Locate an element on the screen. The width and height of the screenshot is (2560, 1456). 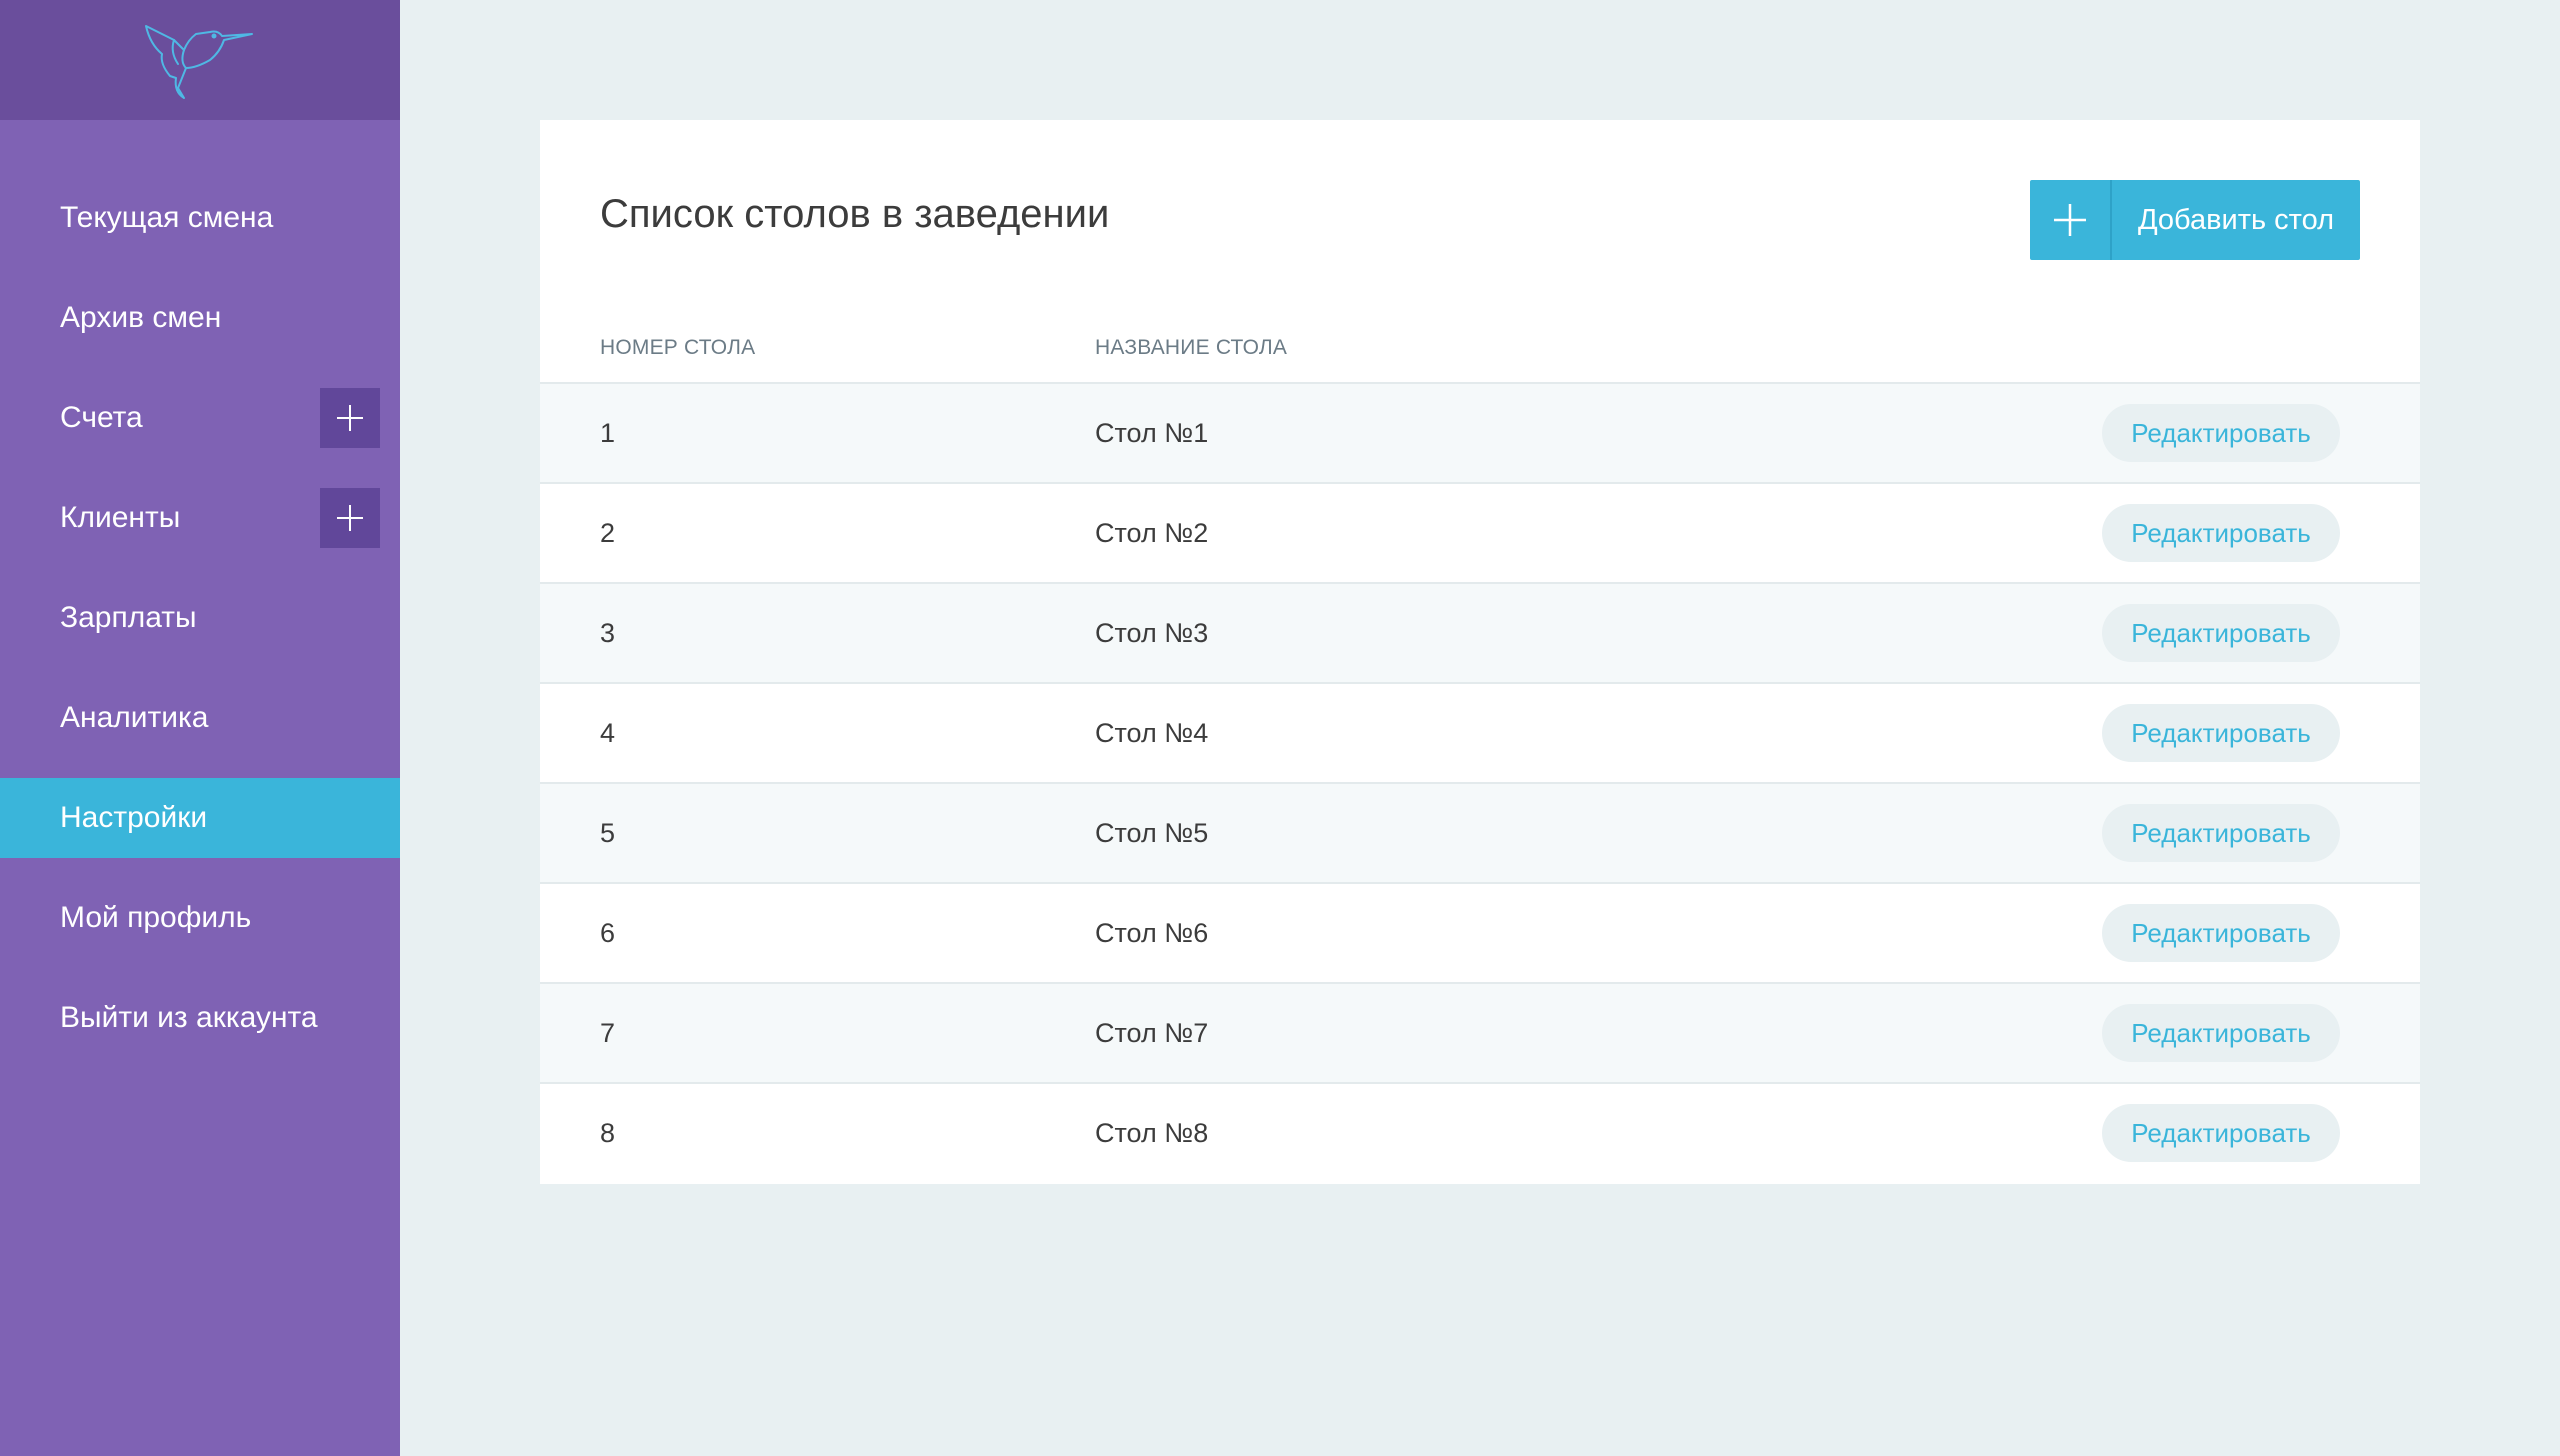
sidebar-item-label: Текущая смена is located at coordinates (167, 217).